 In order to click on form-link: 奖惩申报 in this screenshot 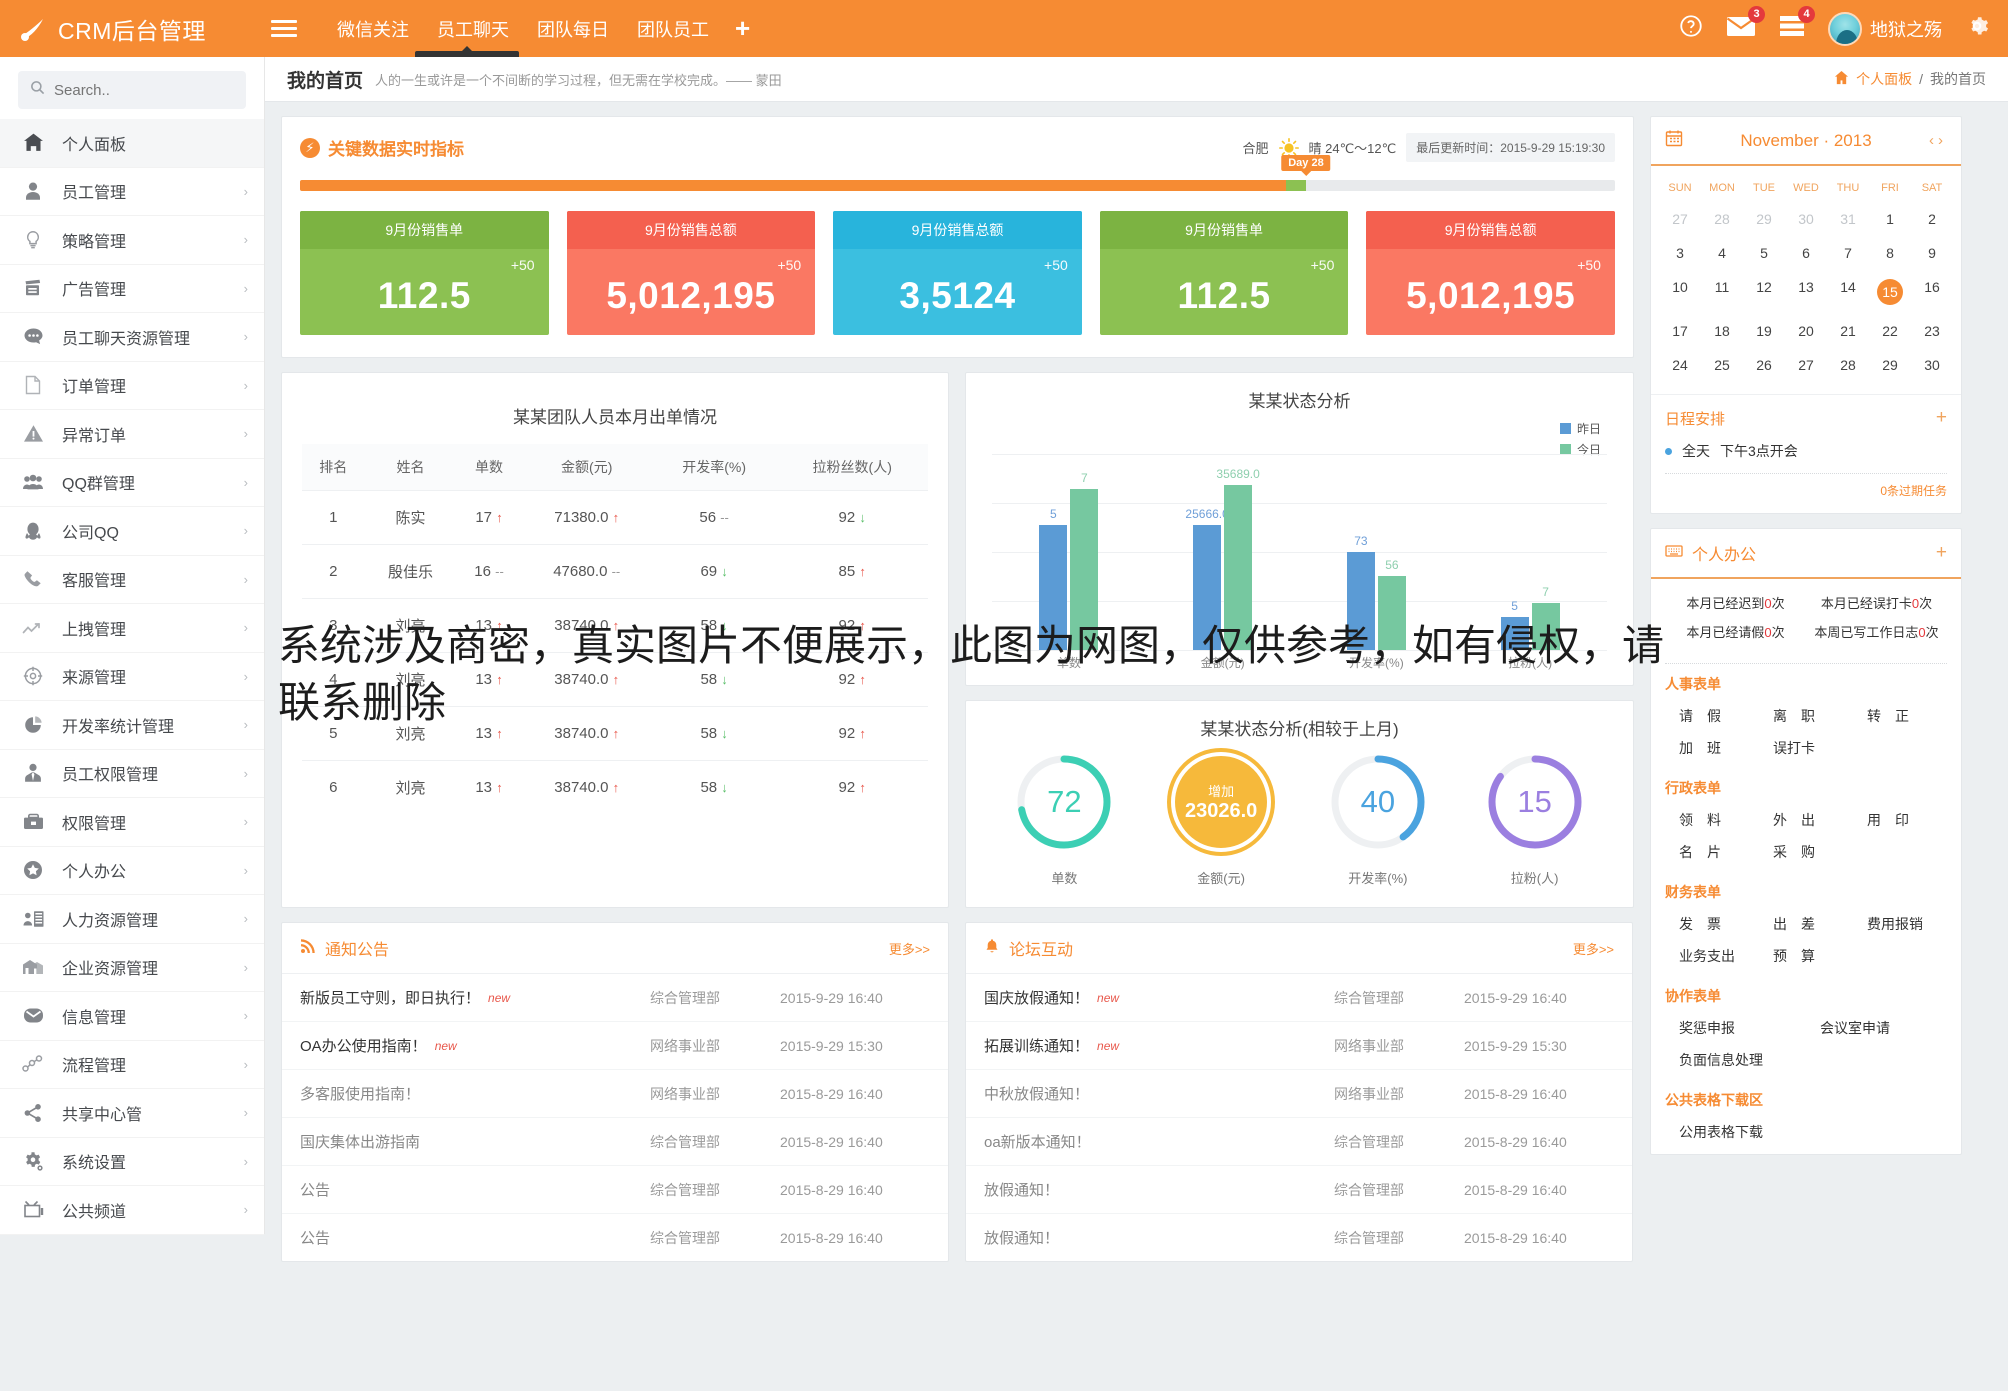, I will do `click(1735, 1028)`.